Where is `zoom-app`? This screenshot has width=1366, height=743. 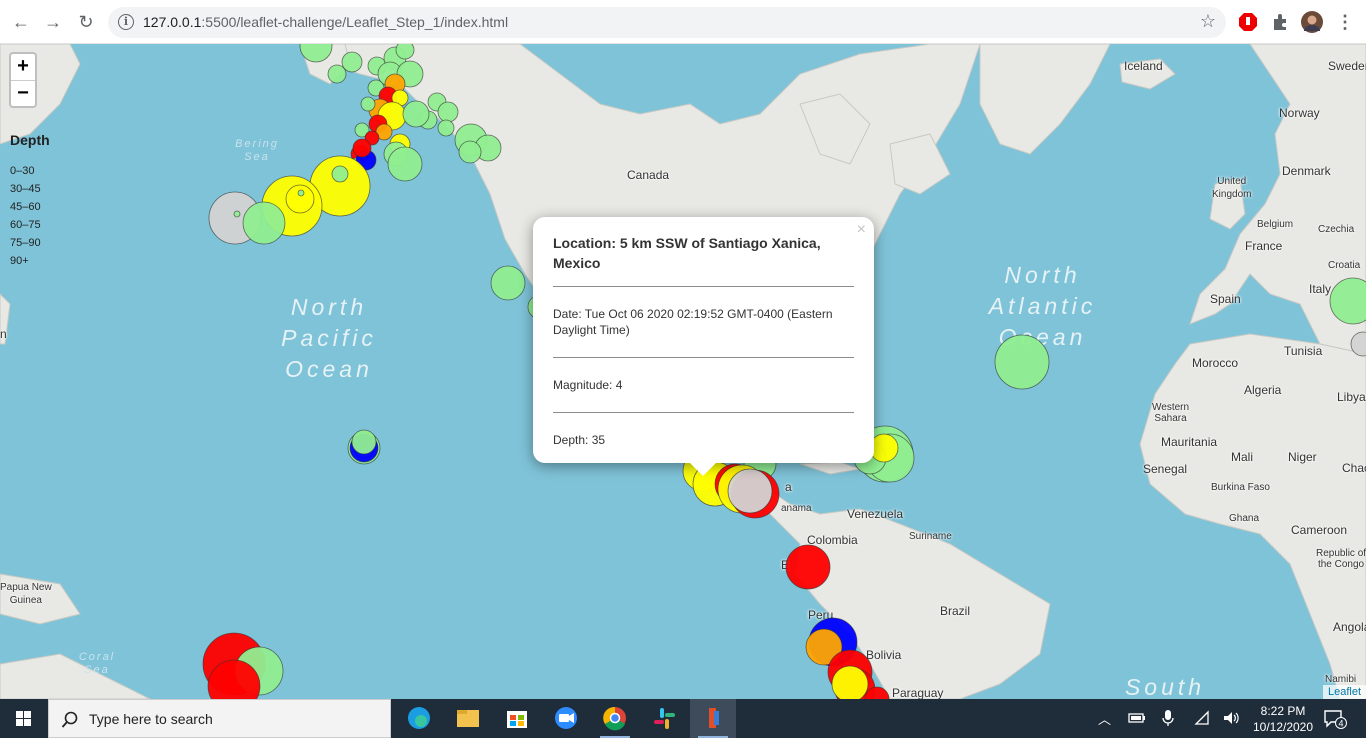 zoom-app is located at coordinates (566, 718).